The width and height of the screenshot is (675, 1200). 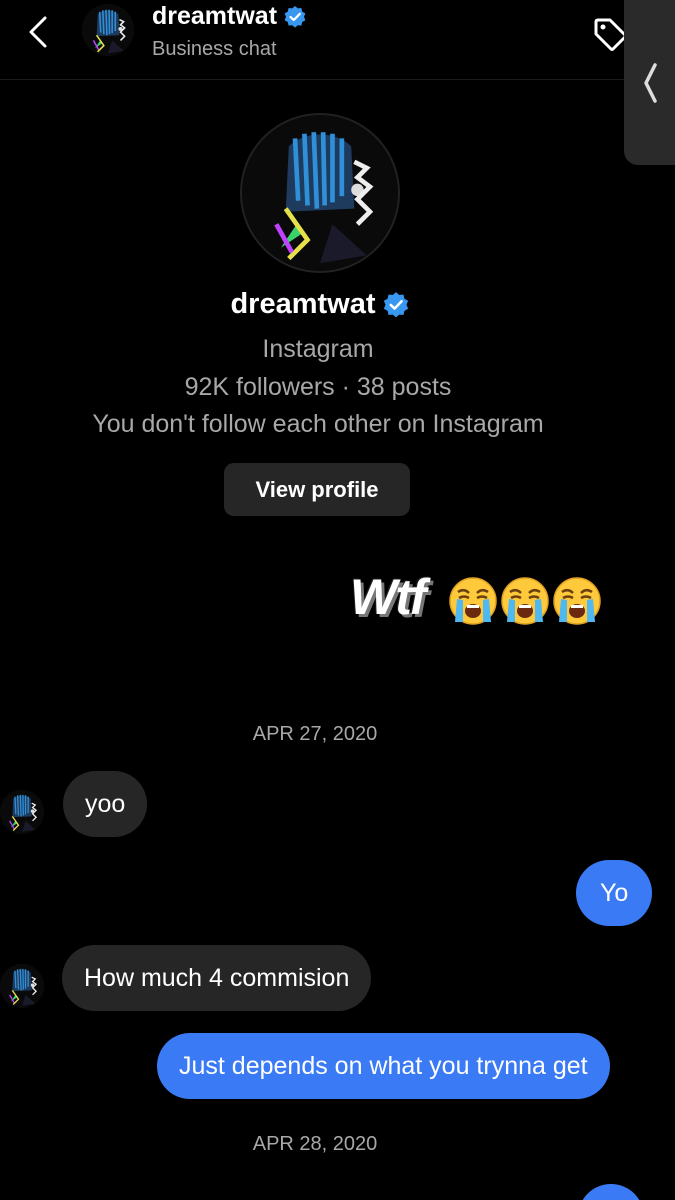 What do you see at coordinates (108, 30) in the screenshot?
I see `header-avatar` at bounding box center [108, 30].